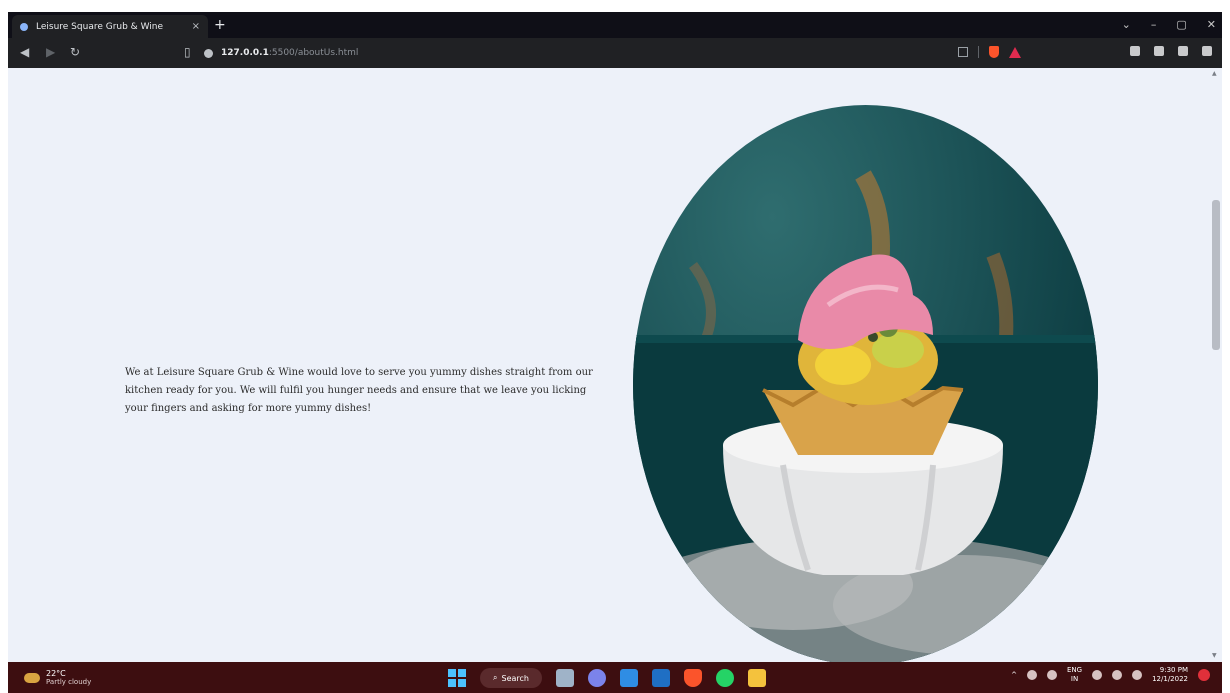 The height and width of the screenshot is (693, 1230). What do you see at coordinates (69, 682) in the screenshot?
I see `weather-desc: Partly cloudy` at bounding box center [69, 682].